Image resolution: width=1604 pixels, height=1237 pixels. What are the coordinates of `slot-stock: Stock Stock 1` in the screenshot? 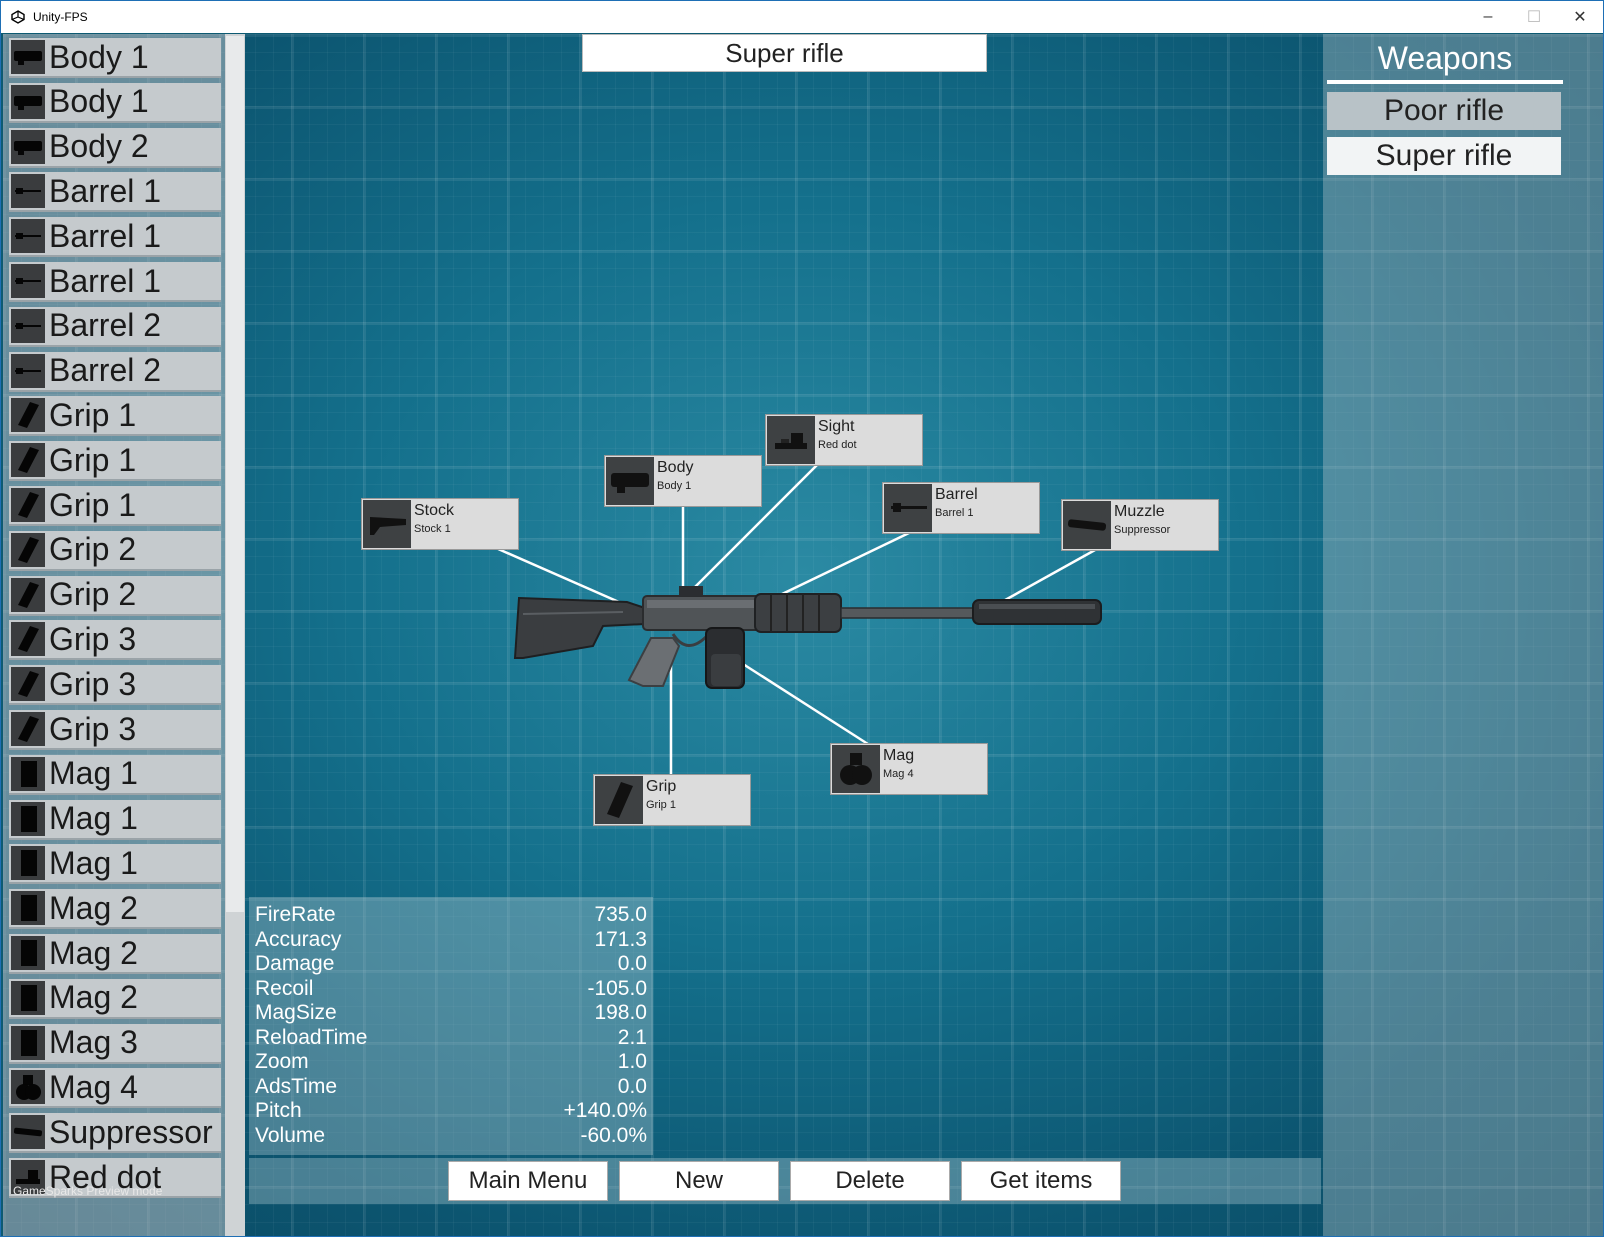 It's located at (440, 524).